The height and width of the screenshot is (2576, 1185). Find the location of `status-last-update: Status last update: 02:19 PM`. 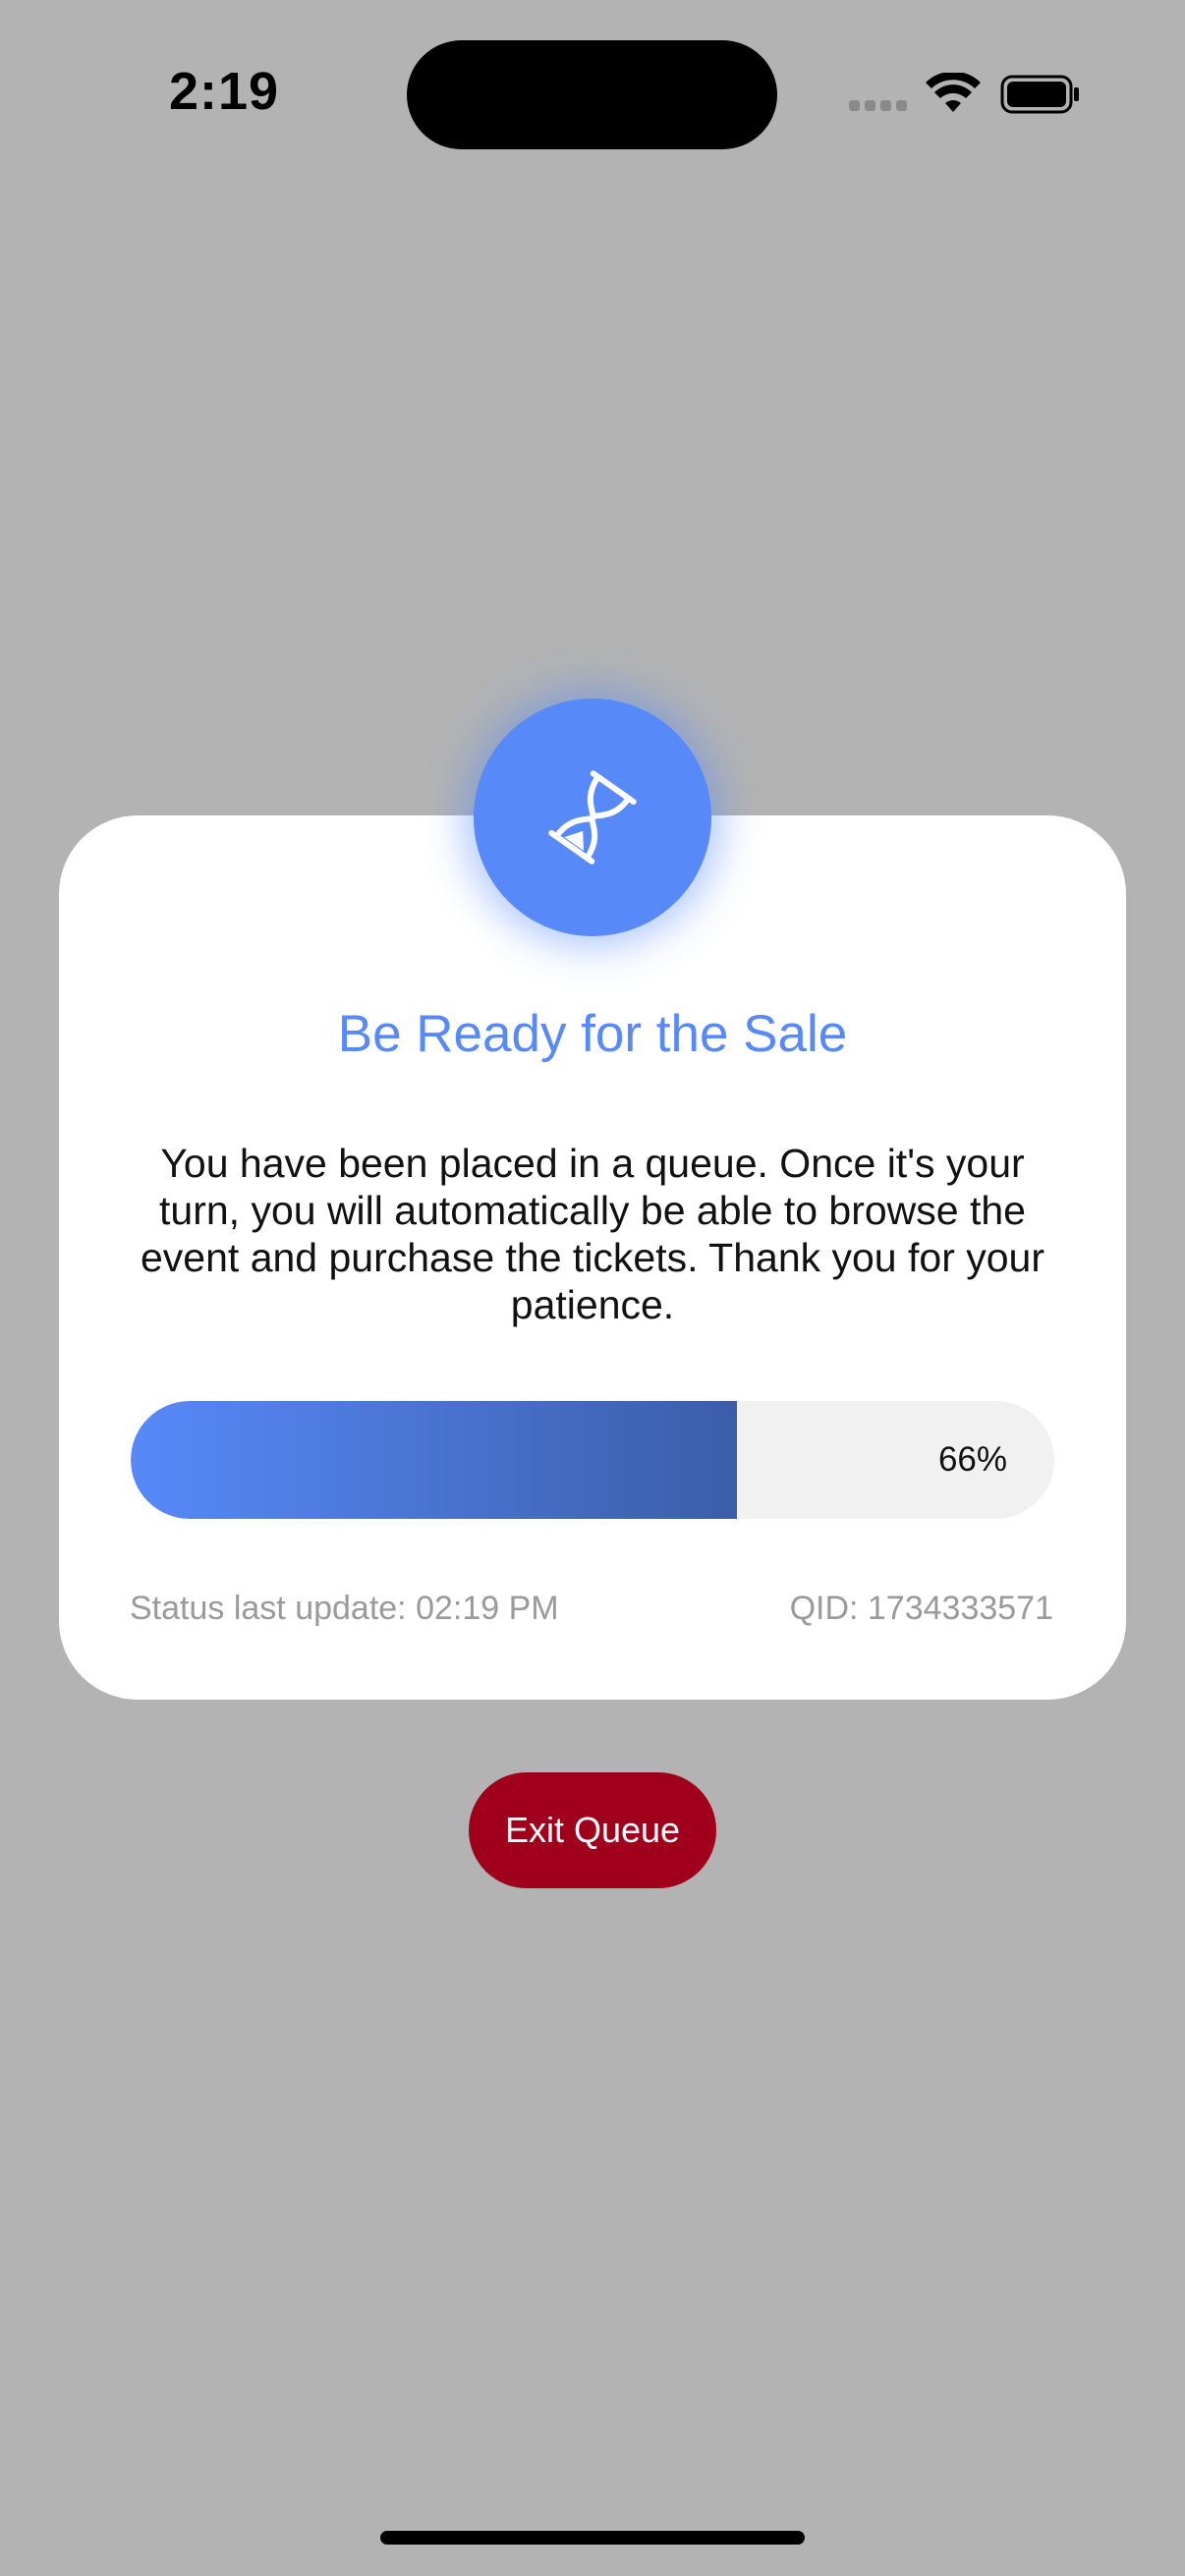

status-last-update: Status last update: 02:19 PM is located at coordinates (345, 1608).